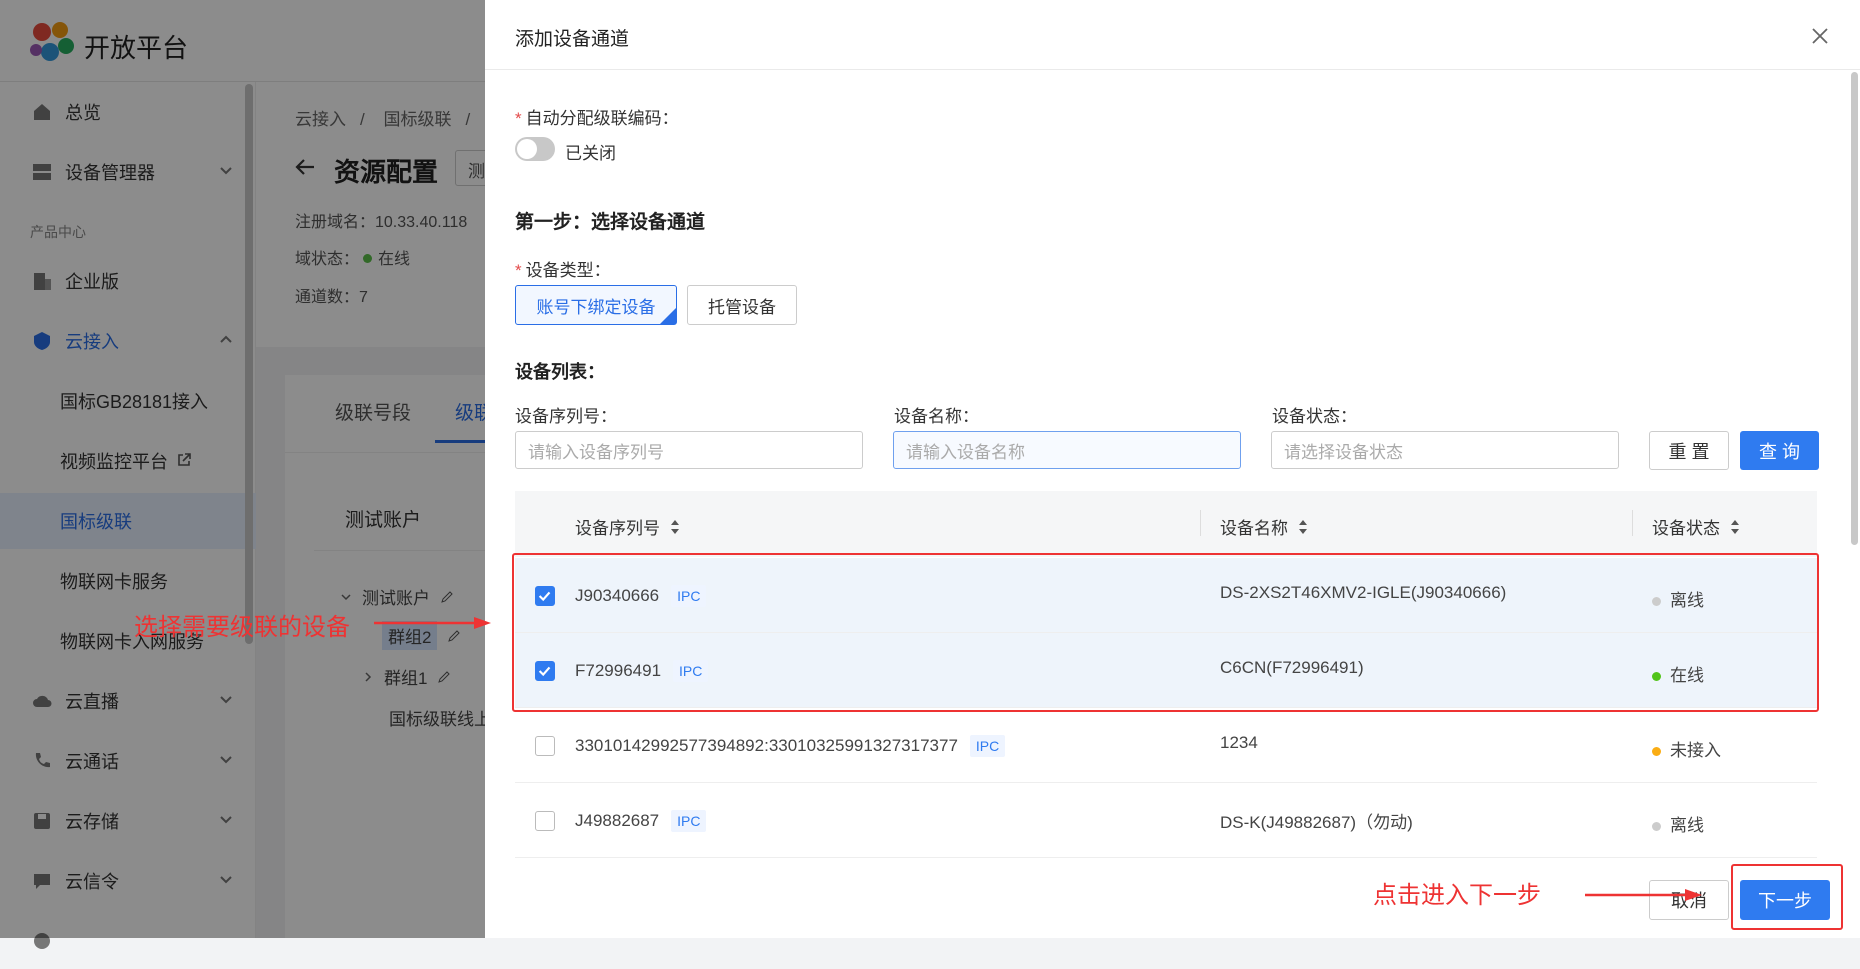 The width and height of the screenshot is (1860, 969). Describe the element at coordinates (1172, 69) in the screenshot. I see `divider` at that location.